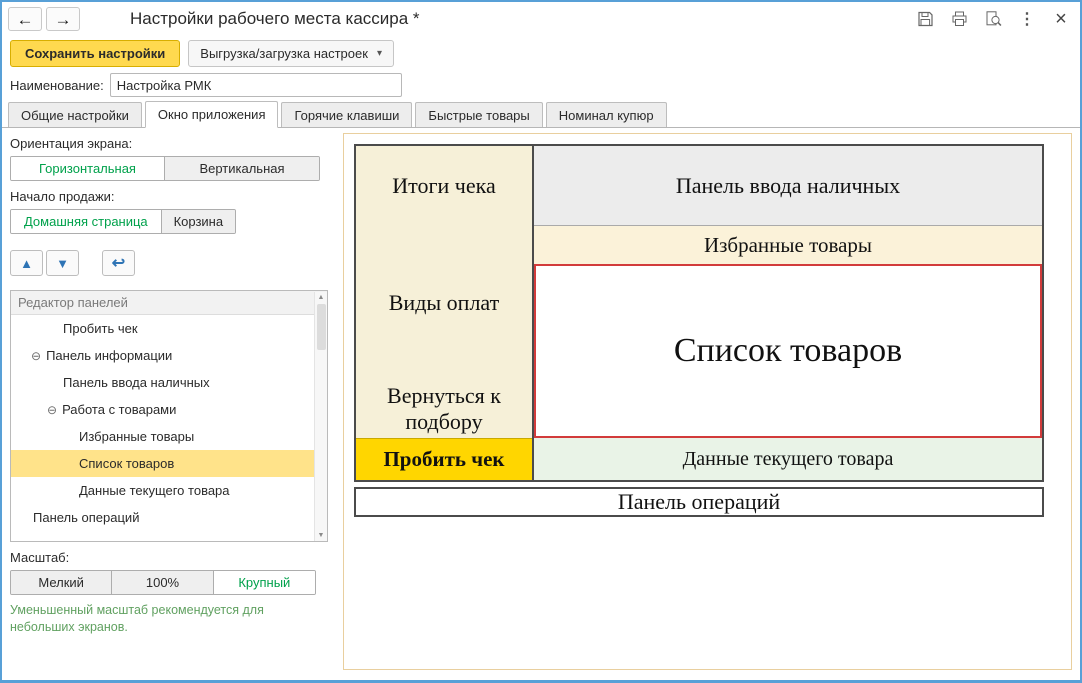 The image size is (1082, 683). Describe the element at coordinates (86, 221) in the screenshot. I see `sale-start-home-option: Домашняя страница` at that location.